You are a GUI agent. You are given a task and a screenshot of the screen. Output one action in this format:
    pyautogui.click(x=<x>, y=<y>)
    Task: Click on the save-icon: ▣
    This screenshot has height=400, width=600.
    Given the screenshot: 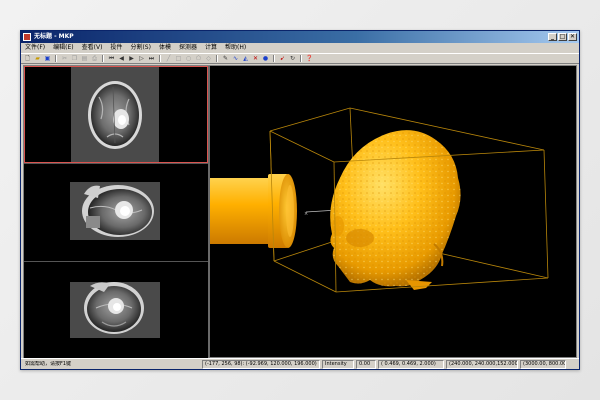 What is the action you would take?
    pyautogui.click(x=47, y=59)
    